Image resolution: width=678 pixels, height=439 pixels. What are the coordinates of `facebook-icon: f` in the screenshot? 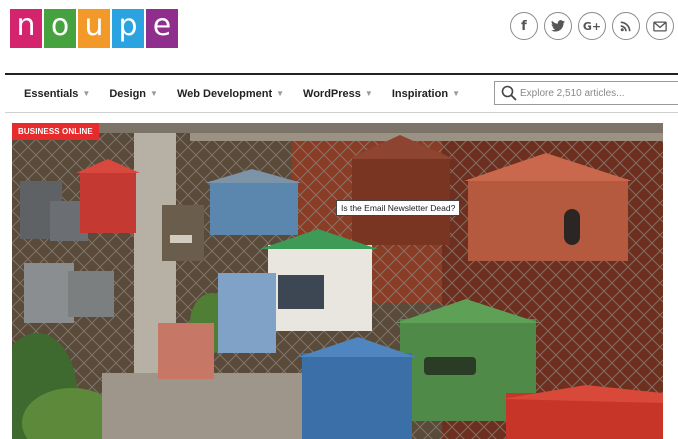 It's located at (524, 26).